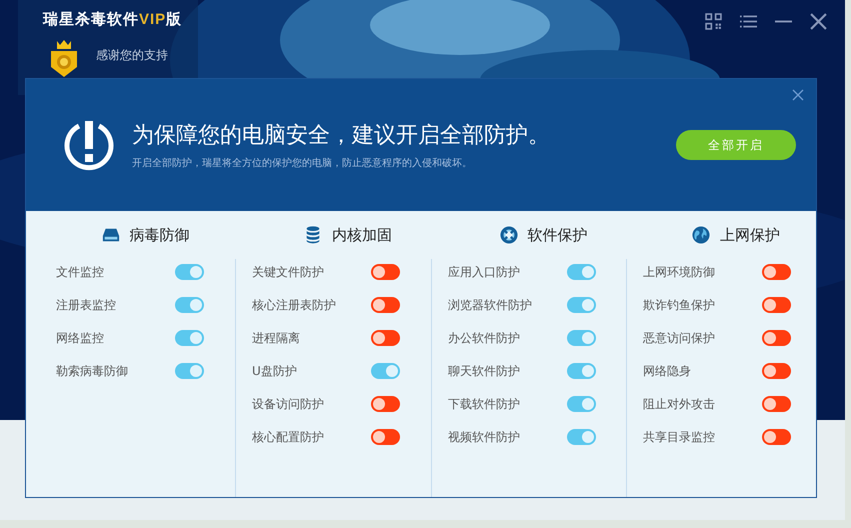 Image resolution: width=851 pixels, height=528 pixels. Describe the element at coordinates (679, 437) in the screenshot. I see `setting-label: 共享目录监控` at that location.